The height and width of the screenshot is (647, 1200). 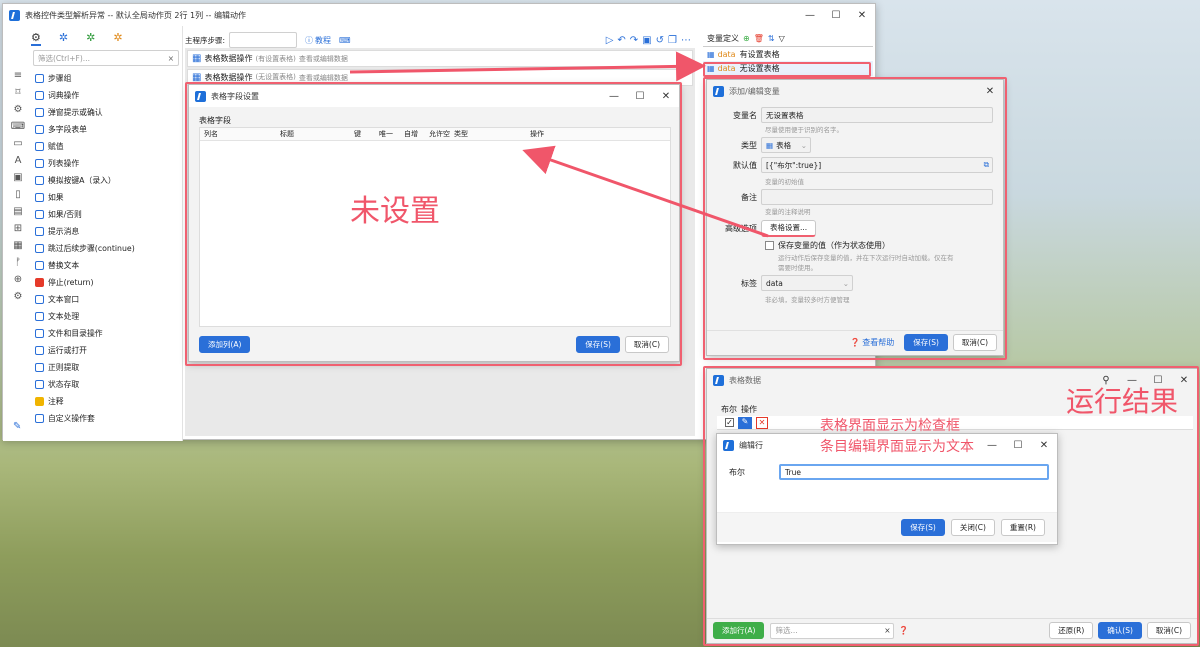 I want to click on arrows-overlay, so click(x=559, y=144).